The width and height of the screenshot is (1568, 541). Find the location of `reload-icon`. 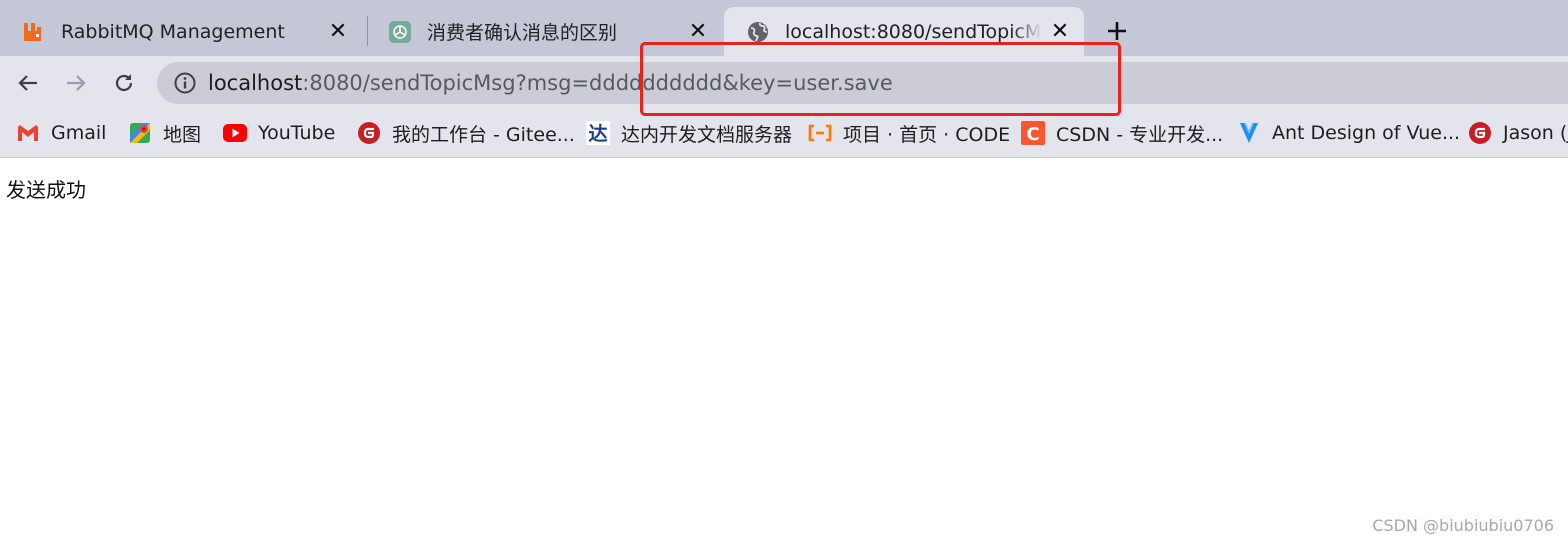

reload-icon is located at coordinates (124, 83).